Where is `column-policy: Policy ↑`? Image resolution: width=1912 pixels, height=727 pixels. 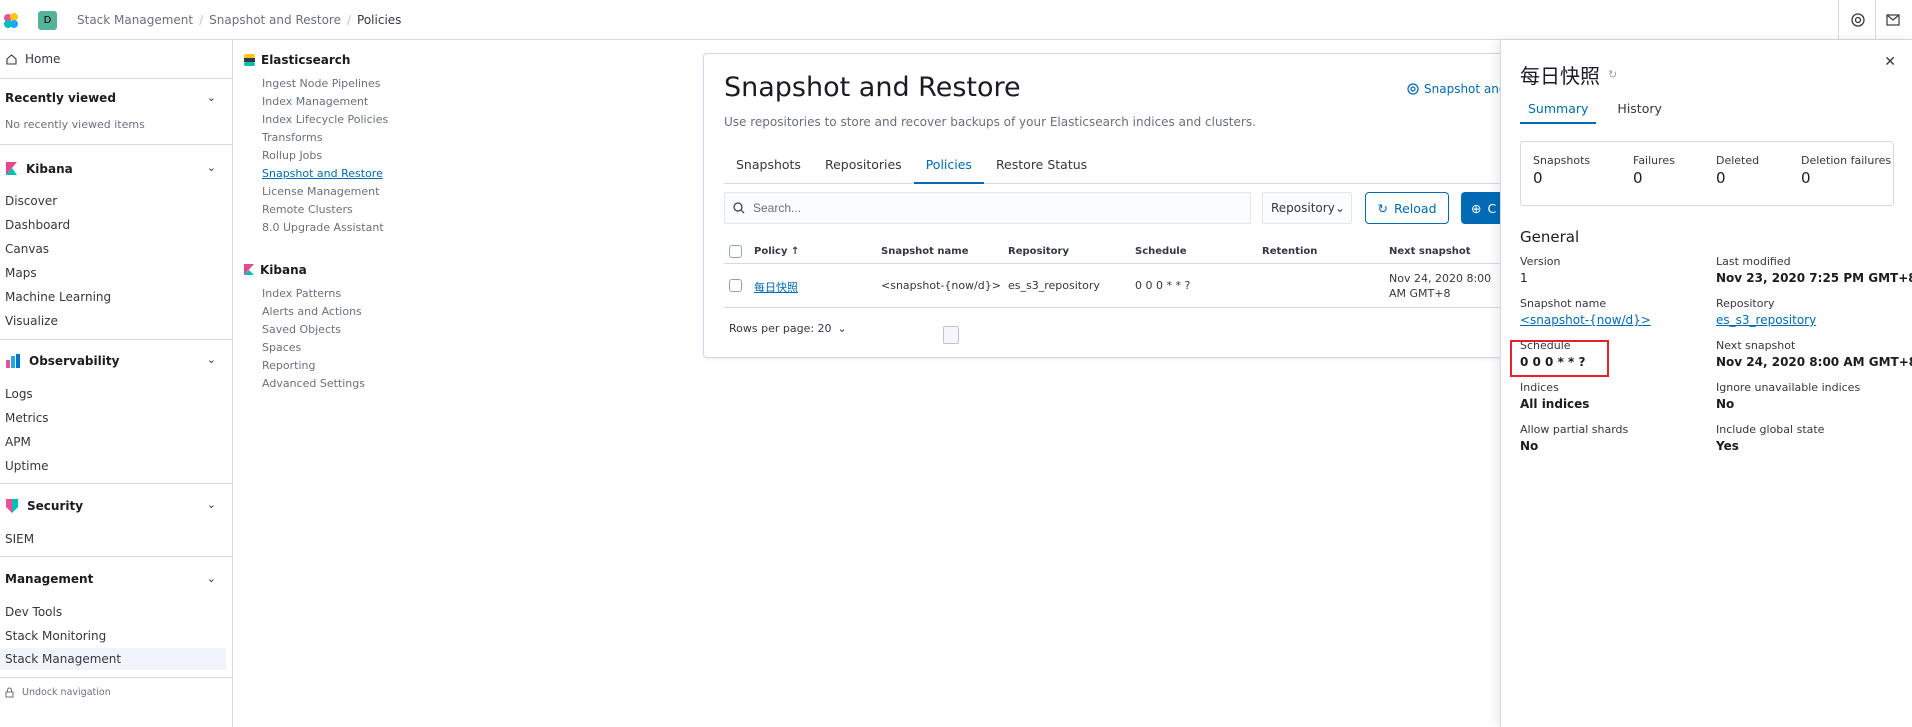 column-policy: Policy ↑ is located at coordinates (776, 251).